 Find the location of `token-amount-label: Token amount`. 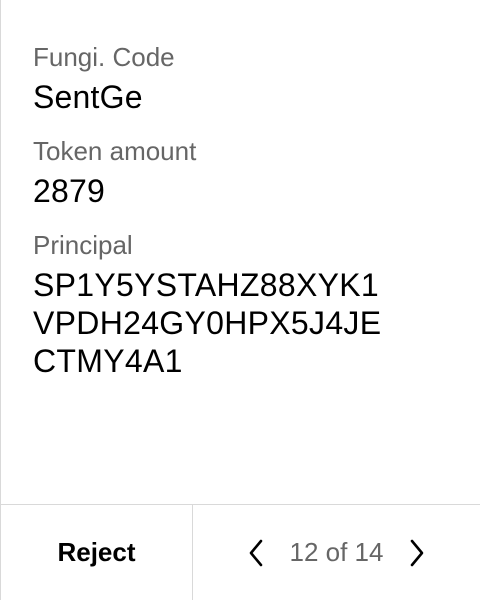

token-amount-label: Token amount is located at coordinates (115, 151).